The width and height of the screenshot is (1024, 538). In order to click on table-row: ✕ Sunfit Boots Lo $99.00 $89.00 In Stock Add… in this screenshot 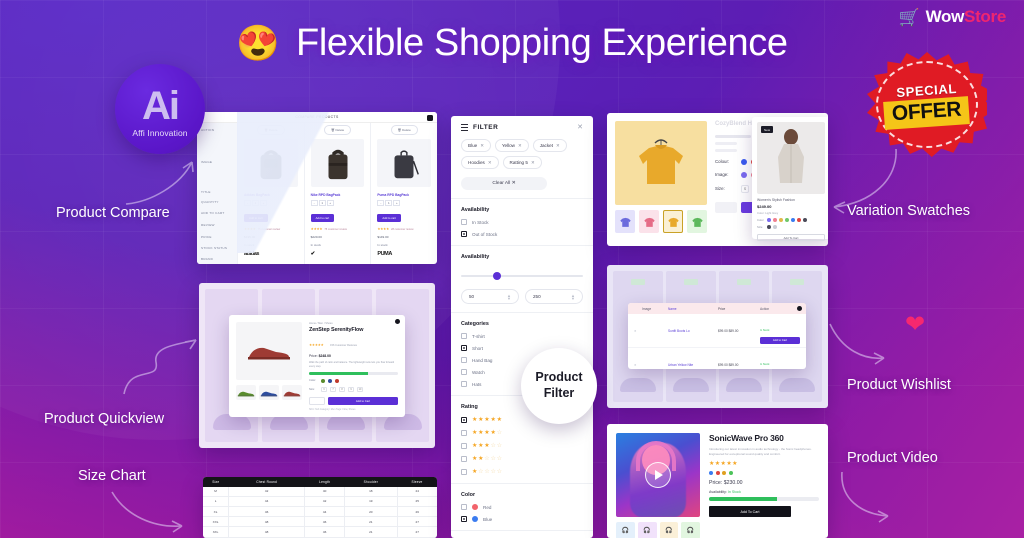, I will do `click(717, 331)`.